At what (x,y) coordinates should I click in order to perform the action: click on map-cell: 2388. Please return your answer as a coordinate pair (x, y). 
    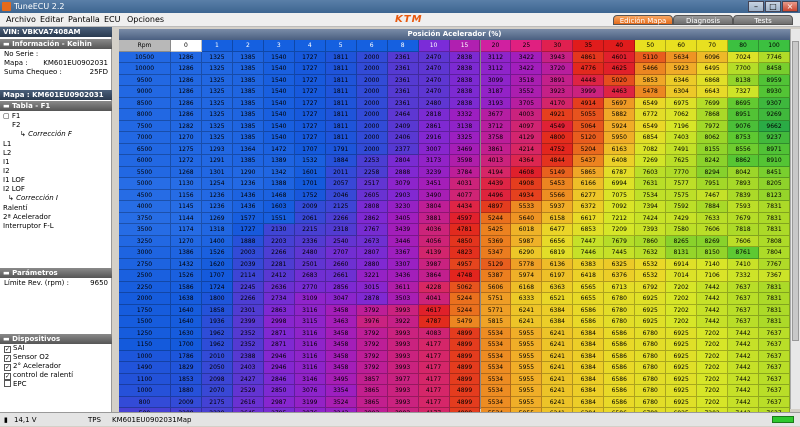
    Looking at the image, I should click on (248, 356).